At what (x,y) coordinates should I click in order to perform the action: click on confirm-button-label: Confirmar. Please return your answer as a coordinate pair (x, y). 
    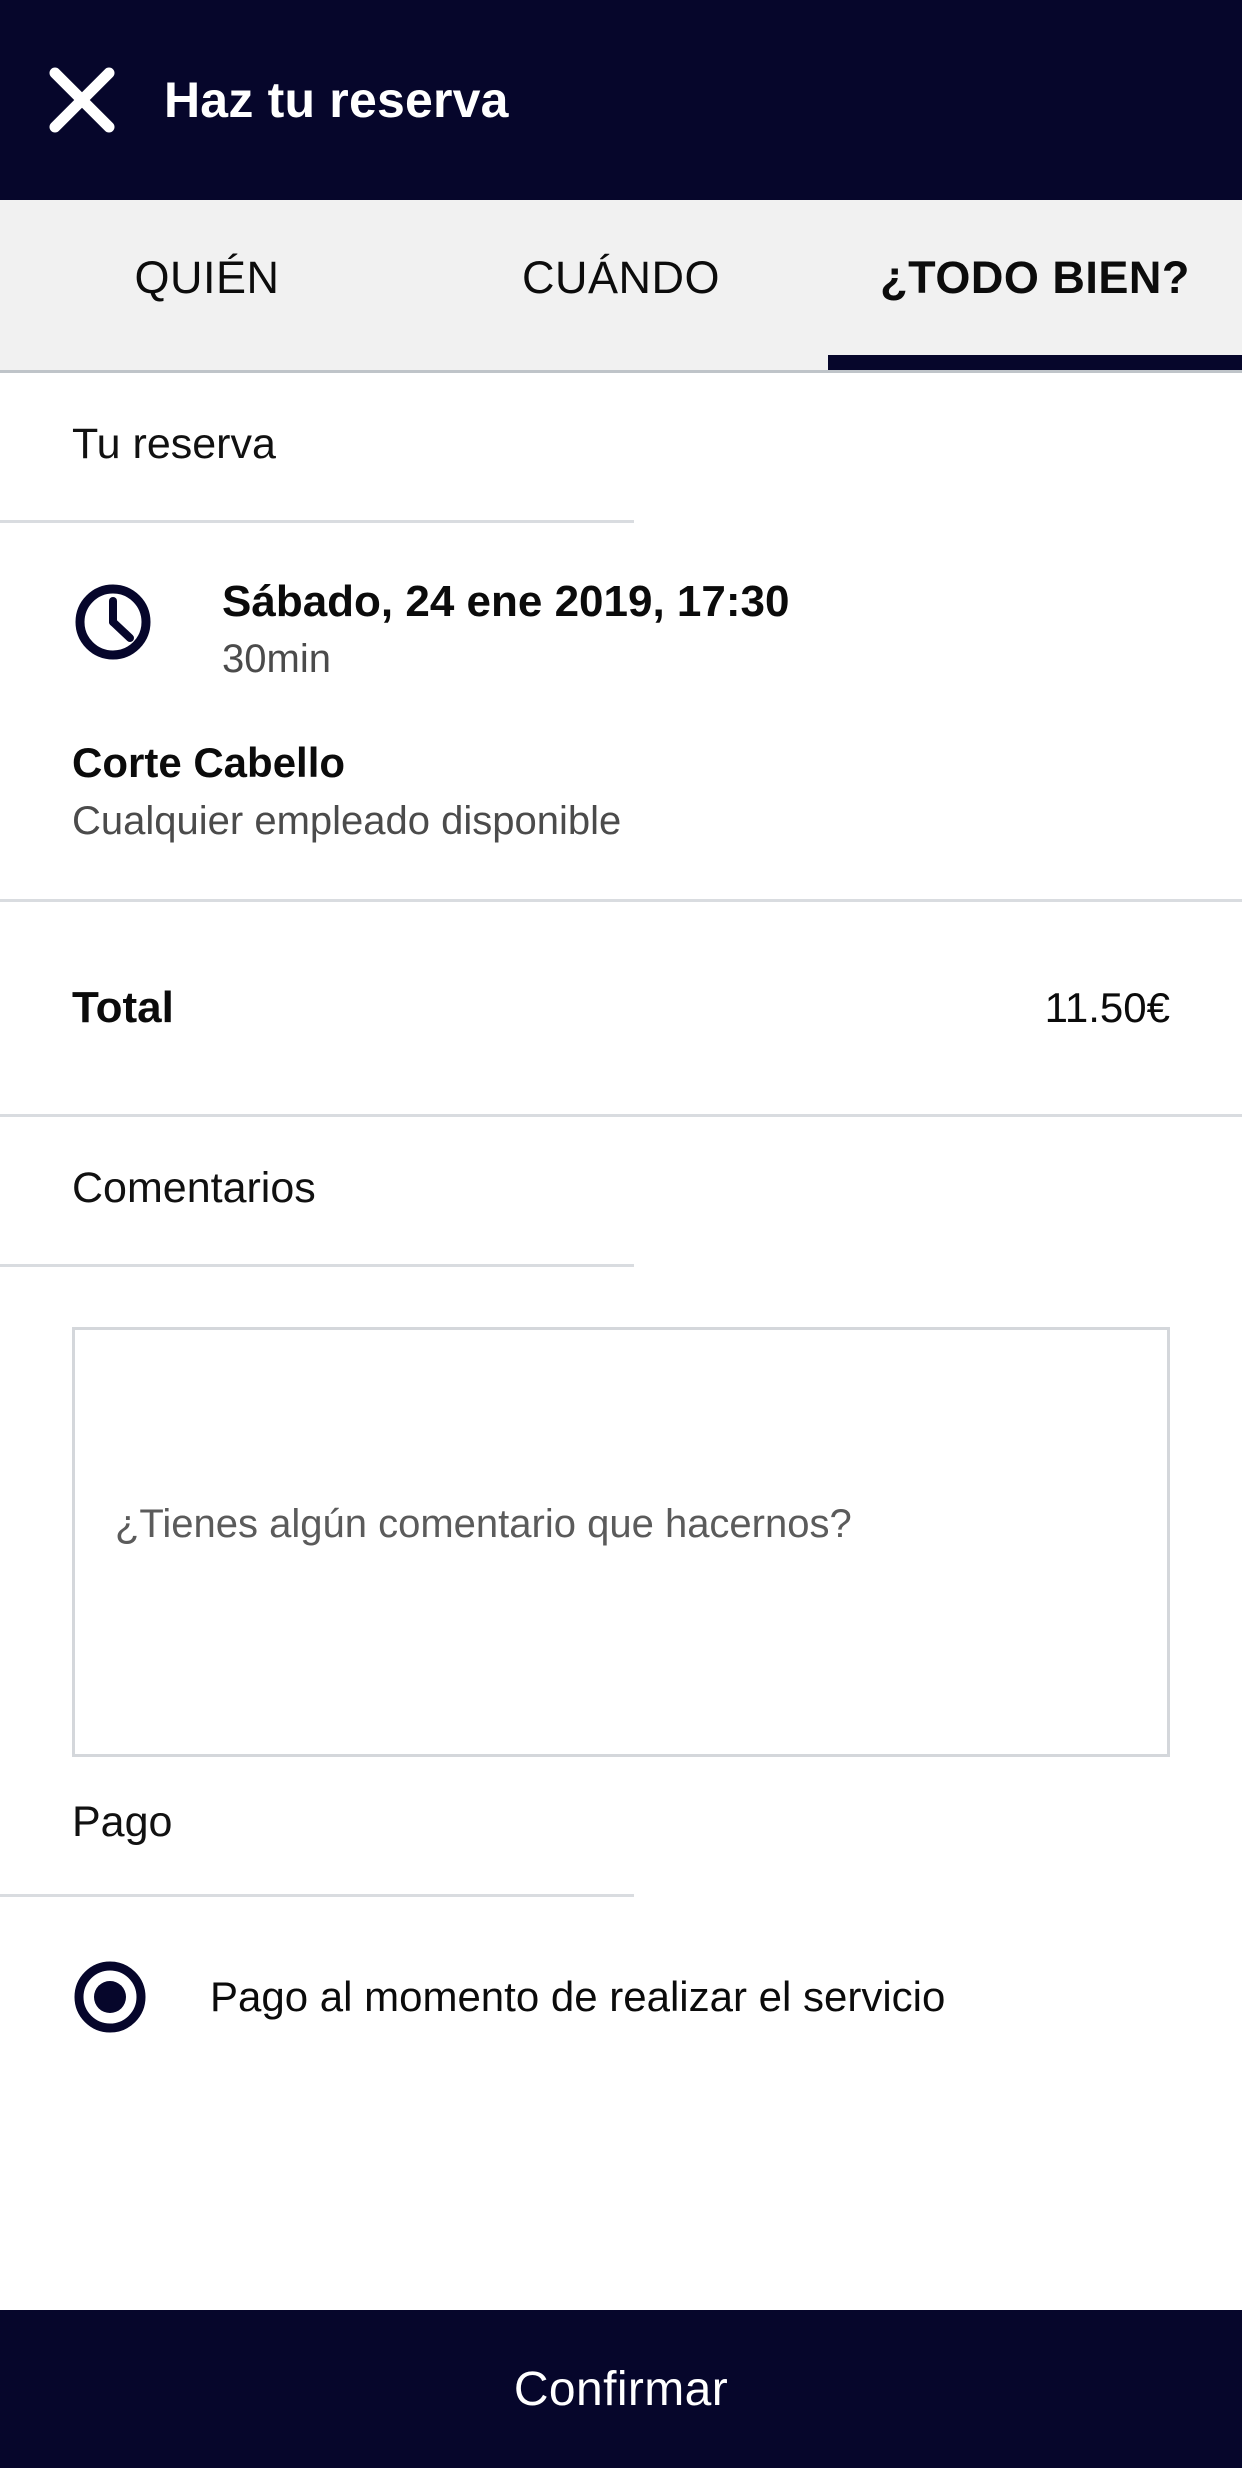
    Looking at the image, I should click on (621, 2389).